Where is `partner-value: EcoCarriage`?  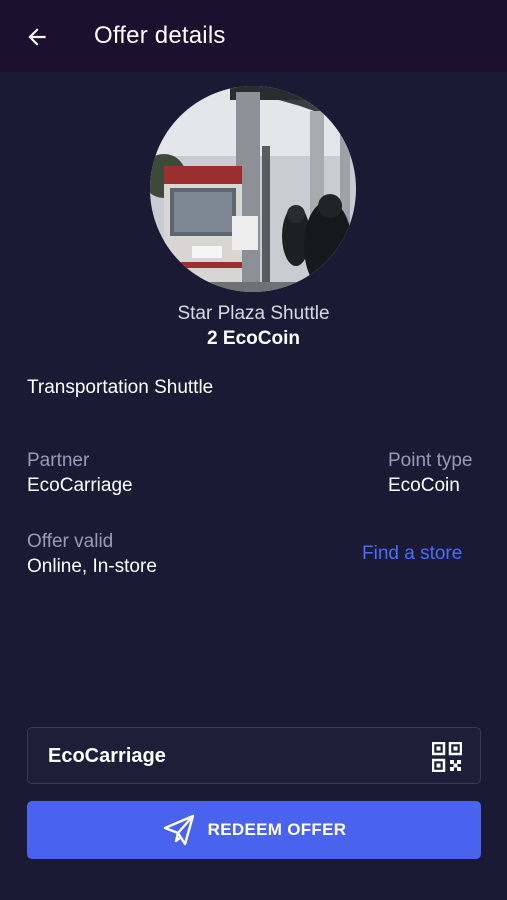 partner-value: EcoCarriage is located at coordinates (80, 485).